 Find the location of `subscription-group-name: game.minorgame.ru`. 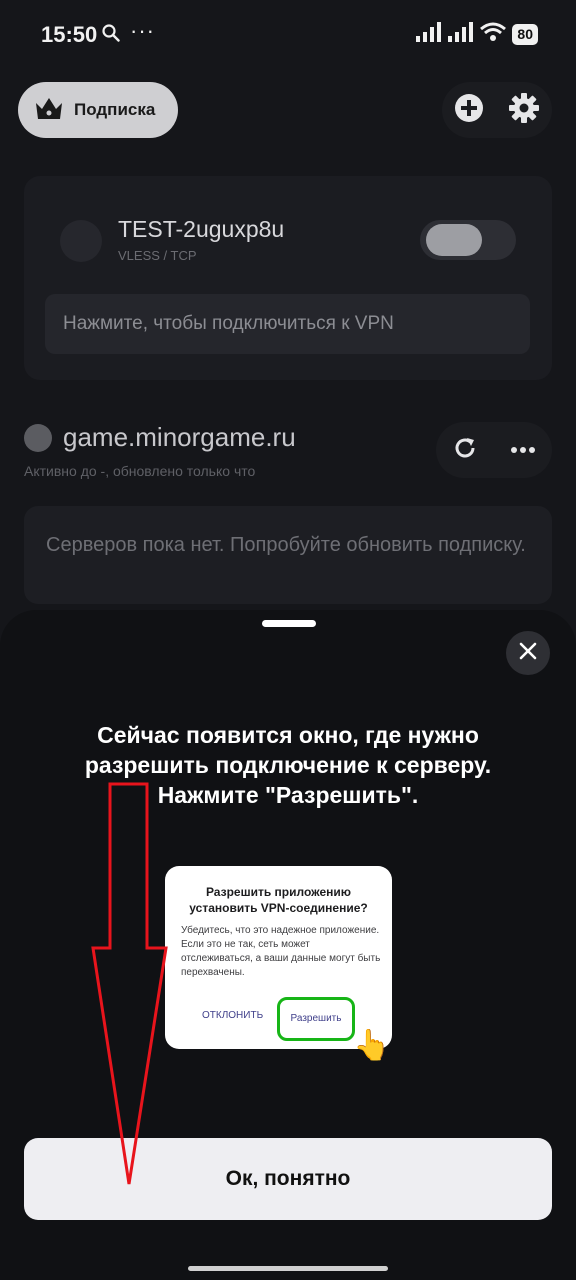

subscription-group-name: game.minorgame.ru is located at coordinates (179, 437).